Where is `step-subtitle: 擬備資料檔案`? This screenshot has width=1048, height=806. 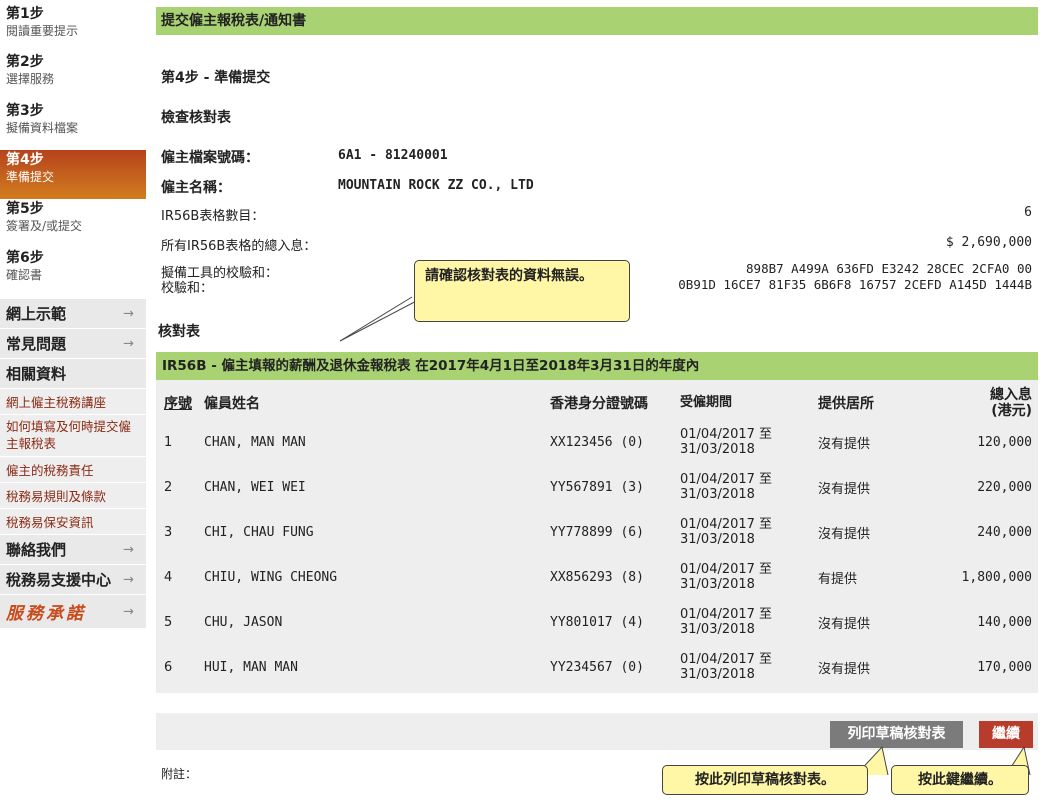
step-subtitle: 擬備資料檔案 is located at coordinates (42, 127).